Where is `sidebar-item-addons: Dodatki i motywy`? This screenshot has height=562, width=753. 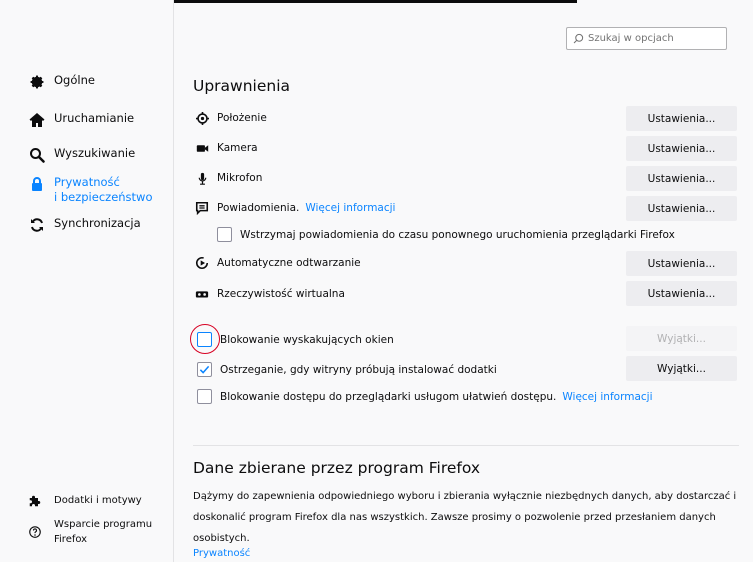
sidebar-item-addons: Dodatki i motywy is located at coordinates (85, 500).